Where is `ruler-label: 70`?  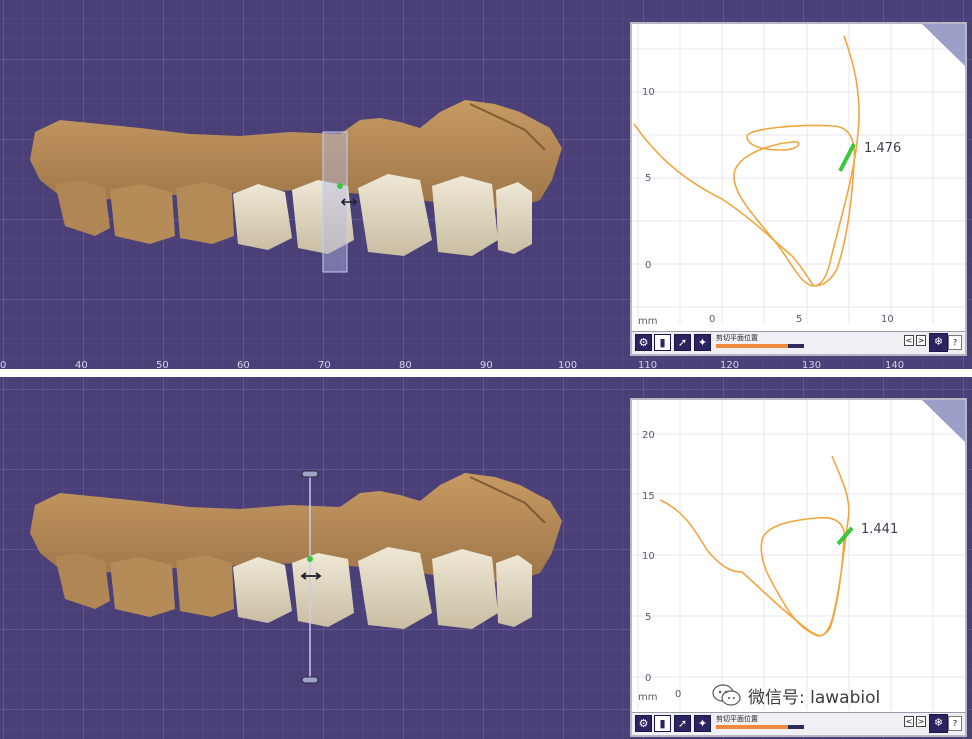 ruler-label: 70 is located at coordinates (324, 364).